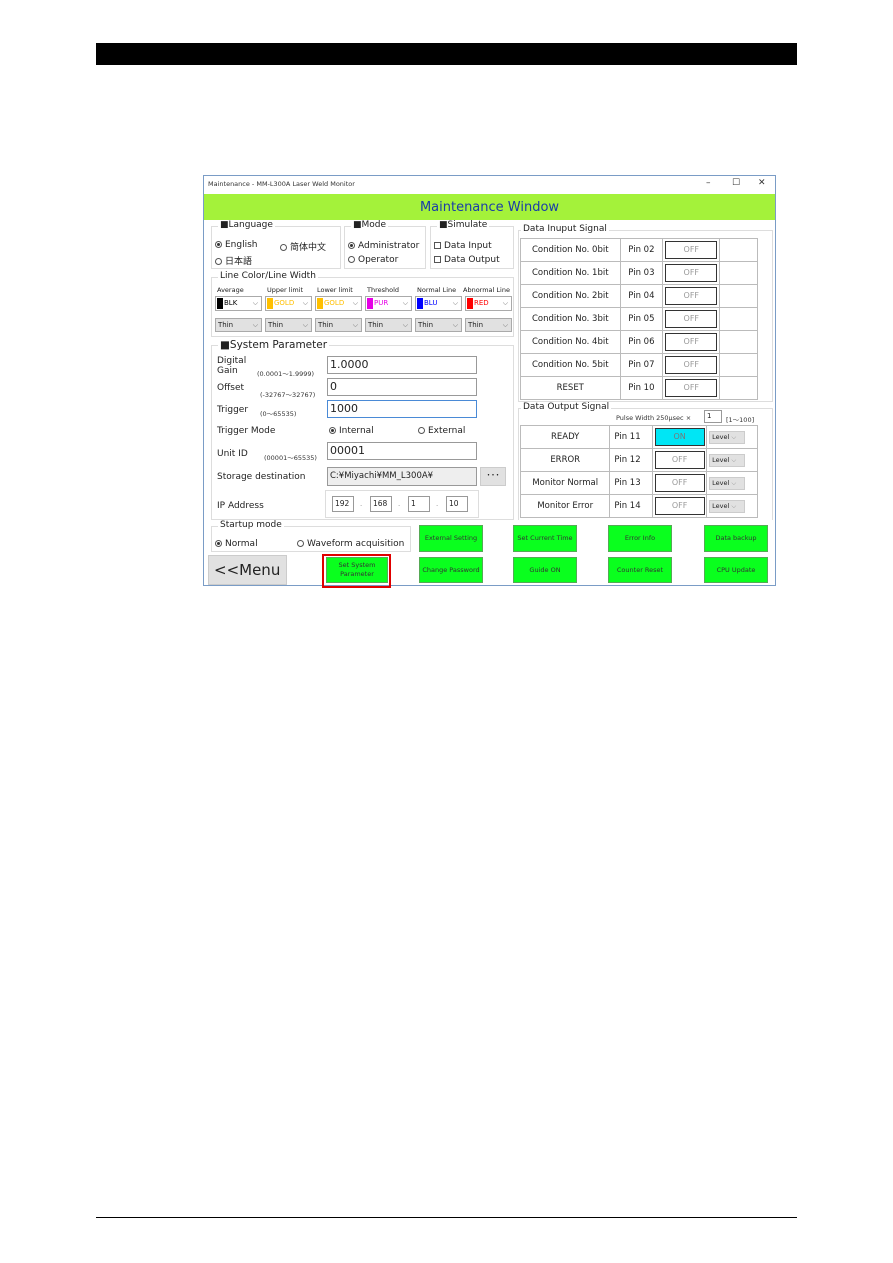  Describe the element at coordinates (639, 273) in the screenshot. I see `input-signal-row: Condition No. 1bit Pin 03 OFF` at that location.